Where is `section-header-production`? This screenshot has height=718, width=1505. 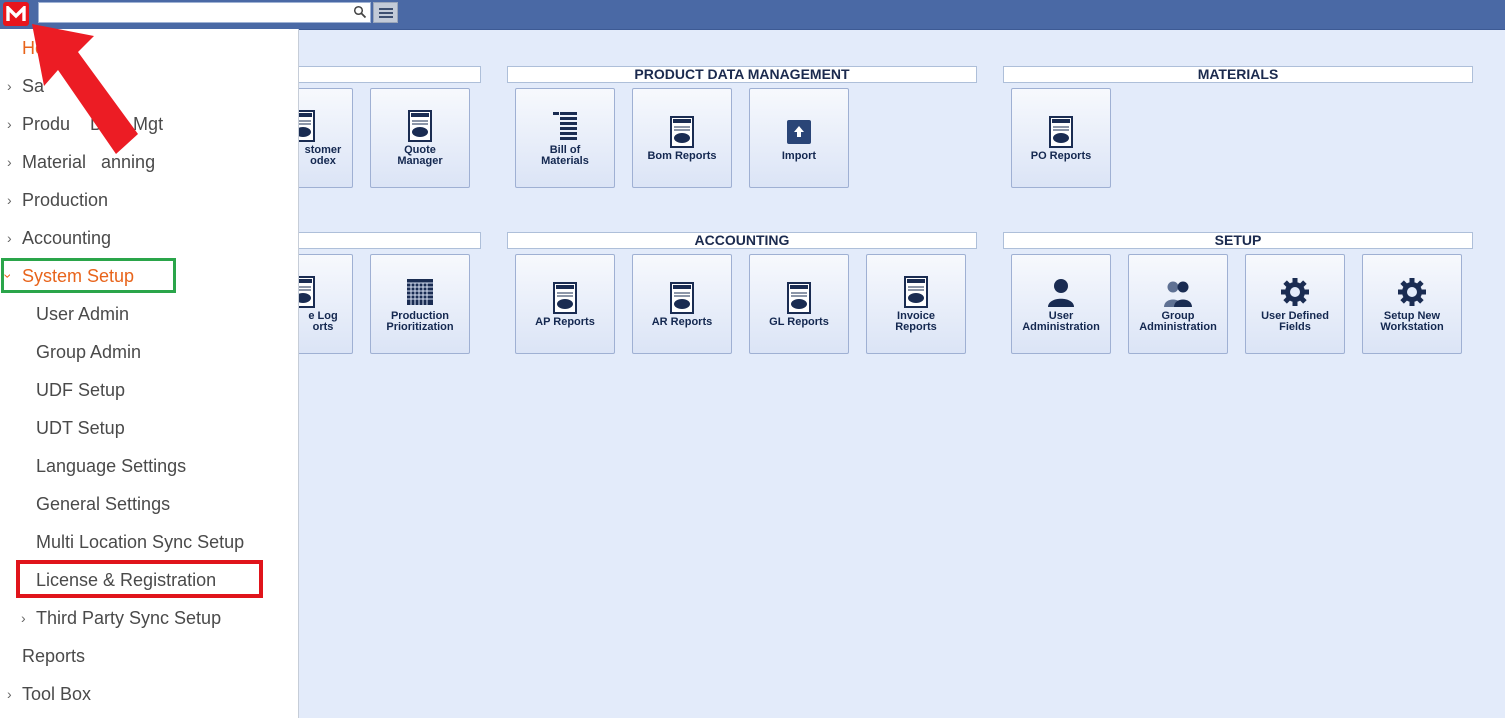 section-header-production is located at coordinates (385, 240).